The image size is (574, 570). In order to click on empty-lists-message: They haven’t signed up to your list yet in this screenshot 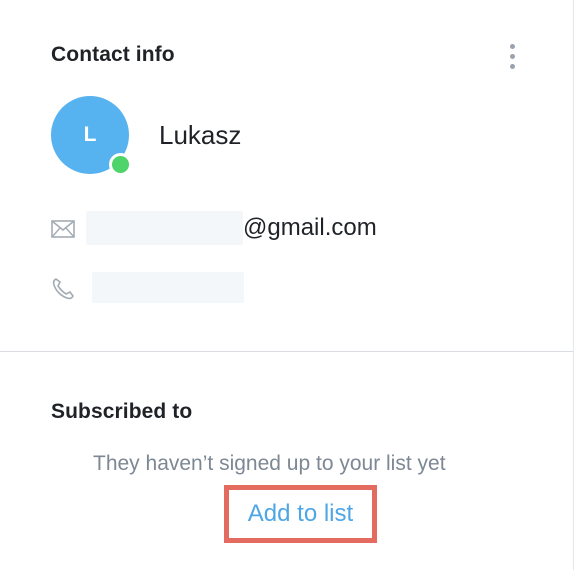, I will do `click(269, 463)`.